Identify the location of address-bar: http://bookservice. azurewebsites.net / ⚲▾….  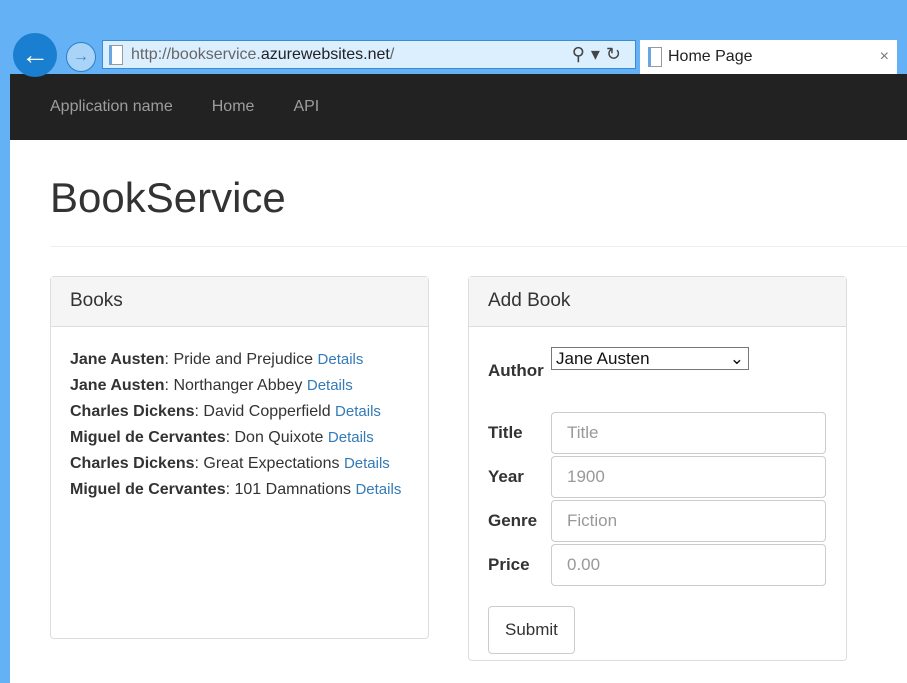
(369, 54).